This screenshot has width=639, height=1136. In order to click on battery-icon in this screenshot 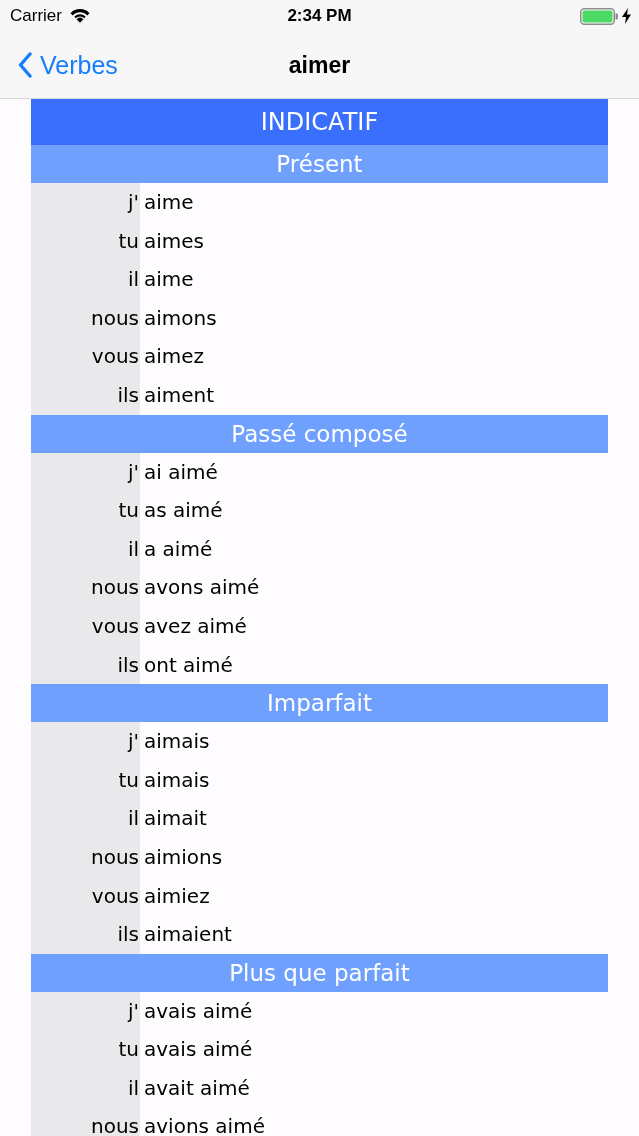, I will do `click(599, 16)`.